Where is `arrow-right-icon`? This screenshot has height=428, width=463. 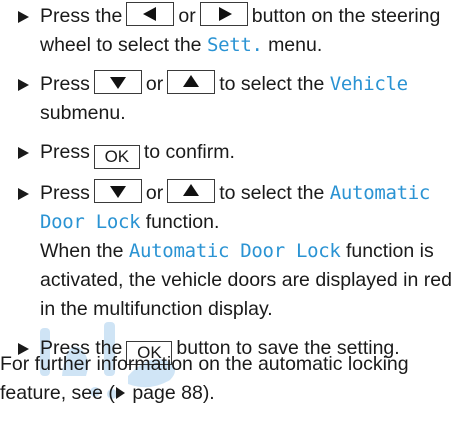
arrow-right-icon is located at coordinates (225, 14).